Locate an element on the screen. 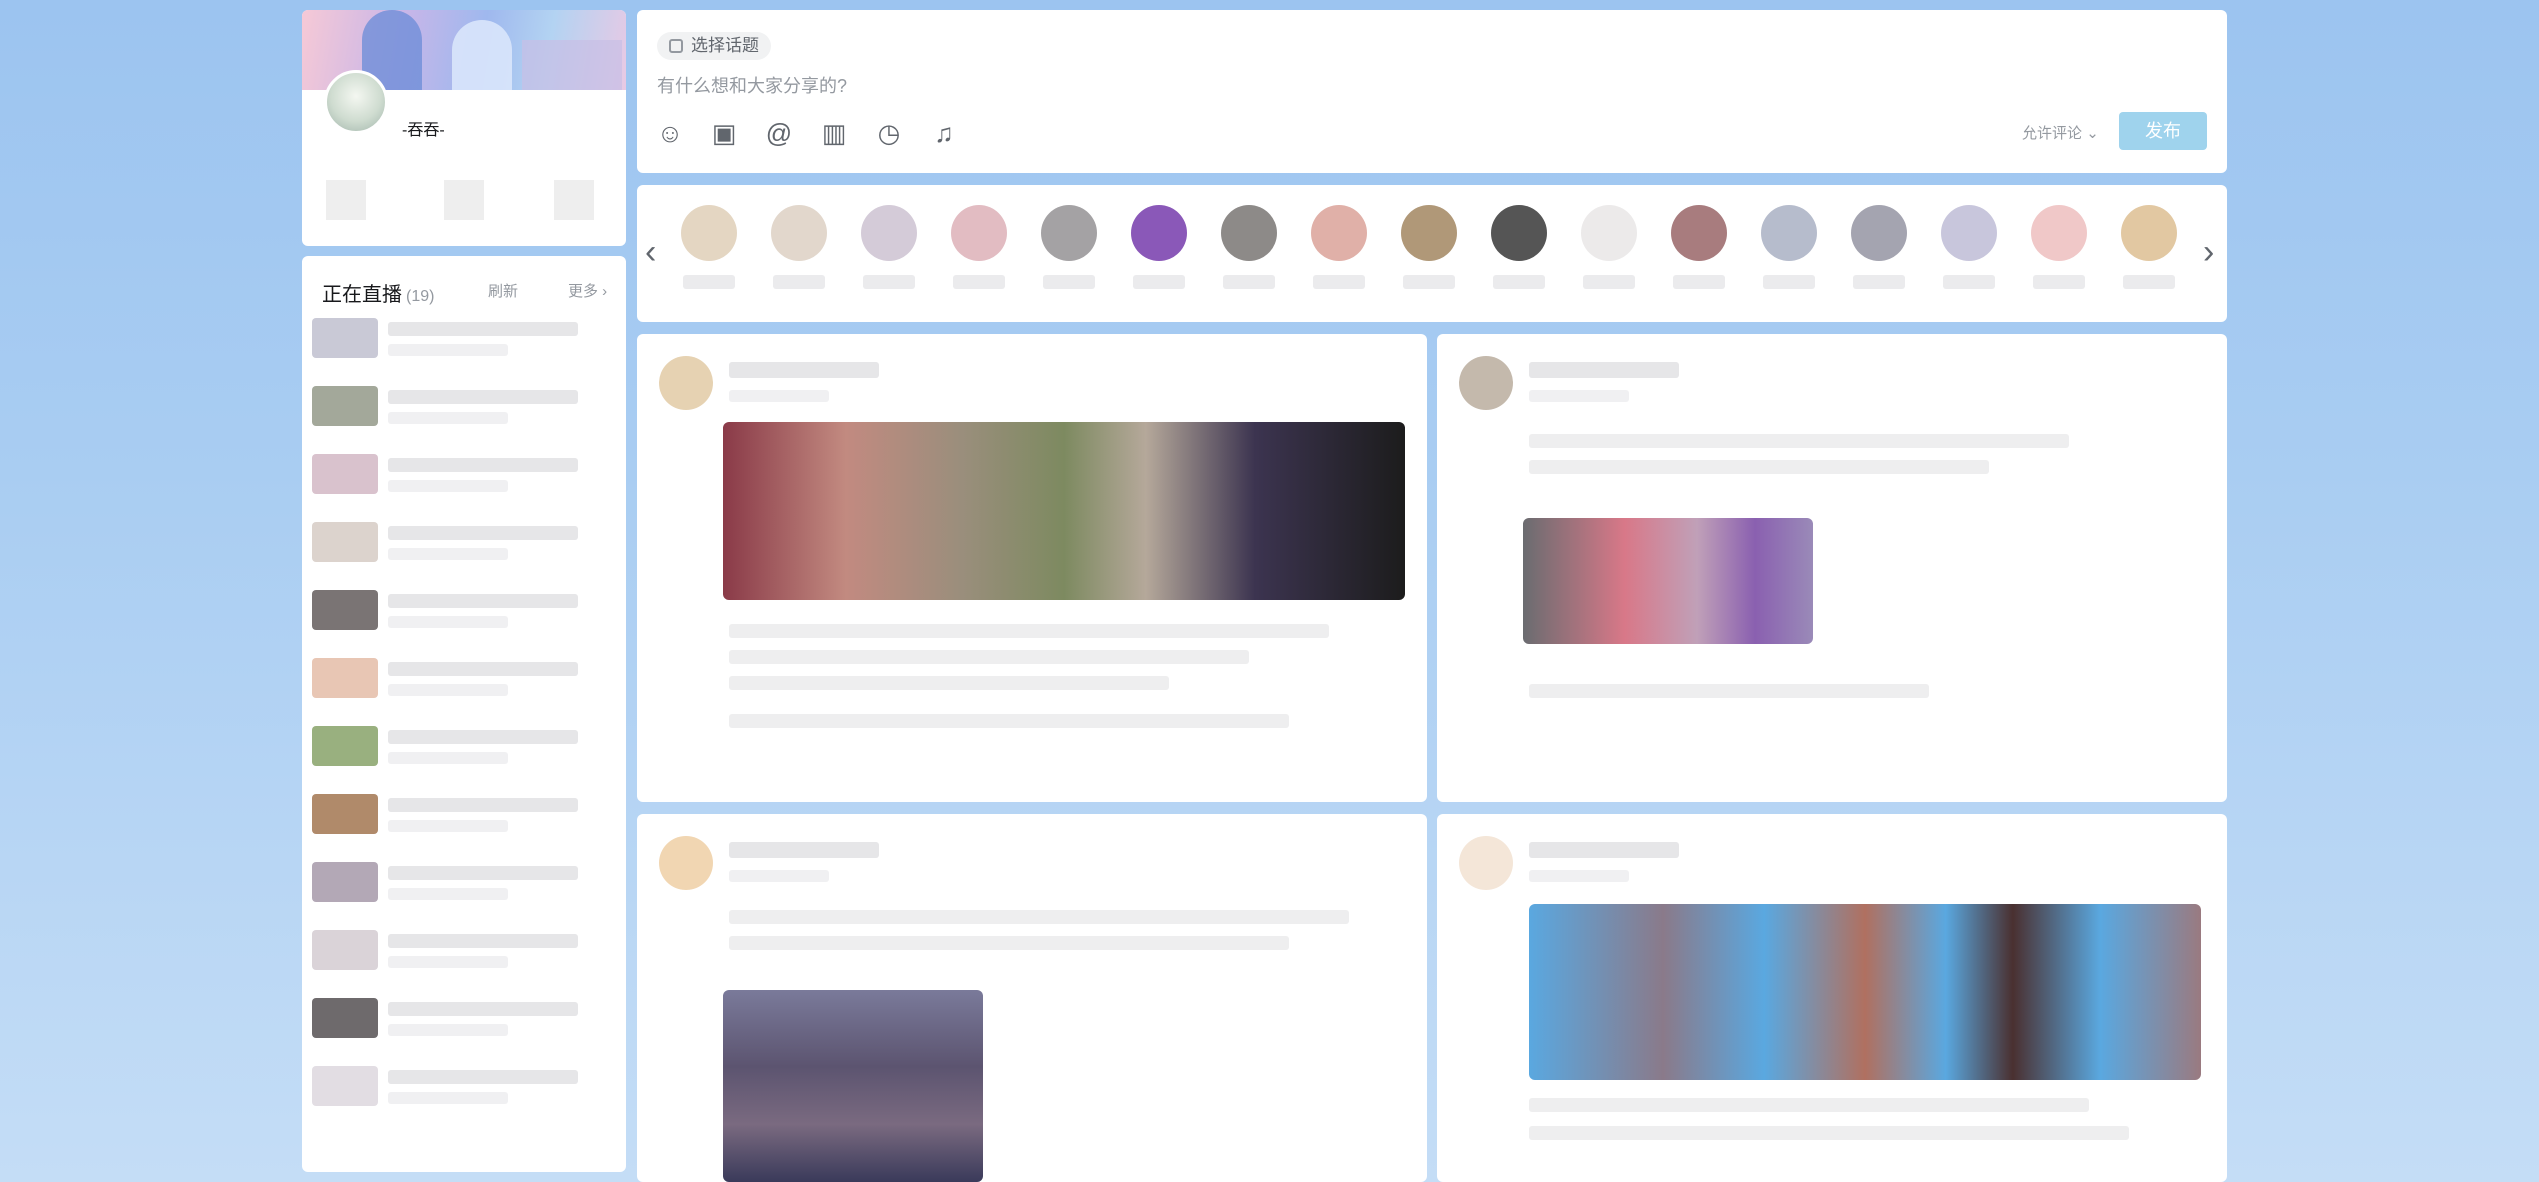  publish-card: 选择话题 有什么想和大家分享的? ☺ ▣ @ ▥ ◷ ♫ 允许评论 ⌄ 发布 is located at coordinates (1432, 91).